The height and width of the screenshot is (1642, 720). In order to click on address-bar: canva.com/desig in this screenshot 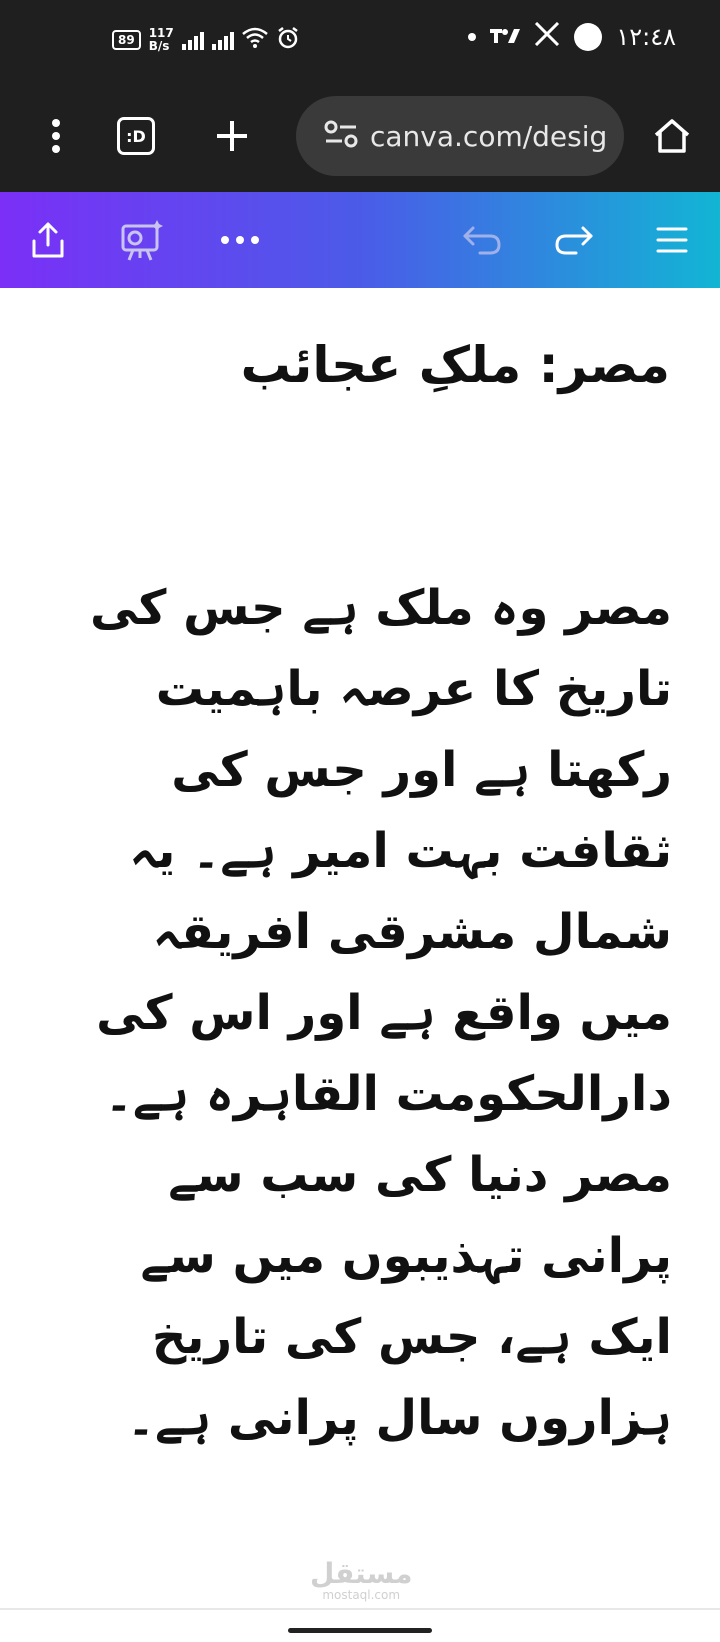, I will do `click(460, 136)`.